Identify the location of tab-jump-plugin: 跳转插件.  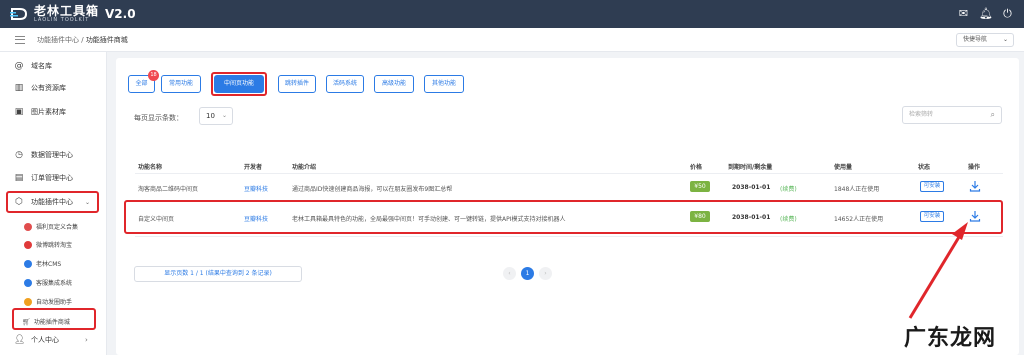
(297, 84).